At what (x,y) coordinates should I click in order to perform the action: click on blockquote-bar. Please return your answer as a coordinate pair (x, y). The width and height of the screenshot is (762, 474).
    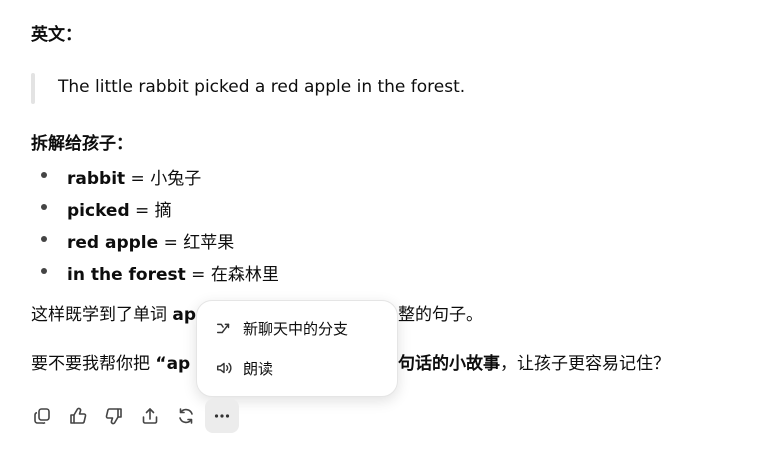
    Looking at the image, I should click on (33, 88).